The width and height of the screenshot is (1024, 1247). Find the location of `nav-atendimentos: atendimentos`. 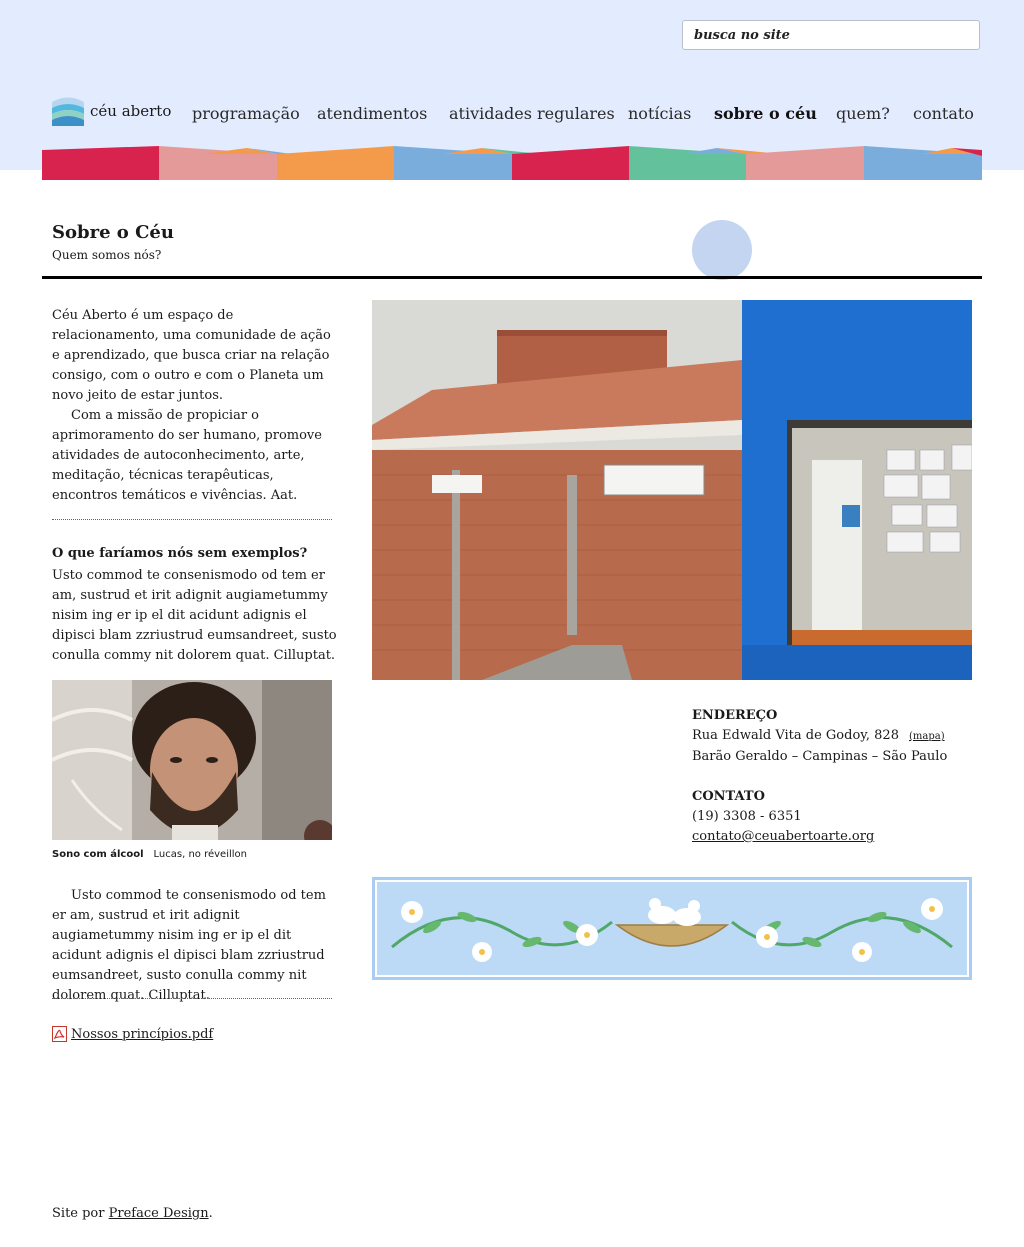

nav-atendimentos: atendimentos is located at coordinates (372, 113).